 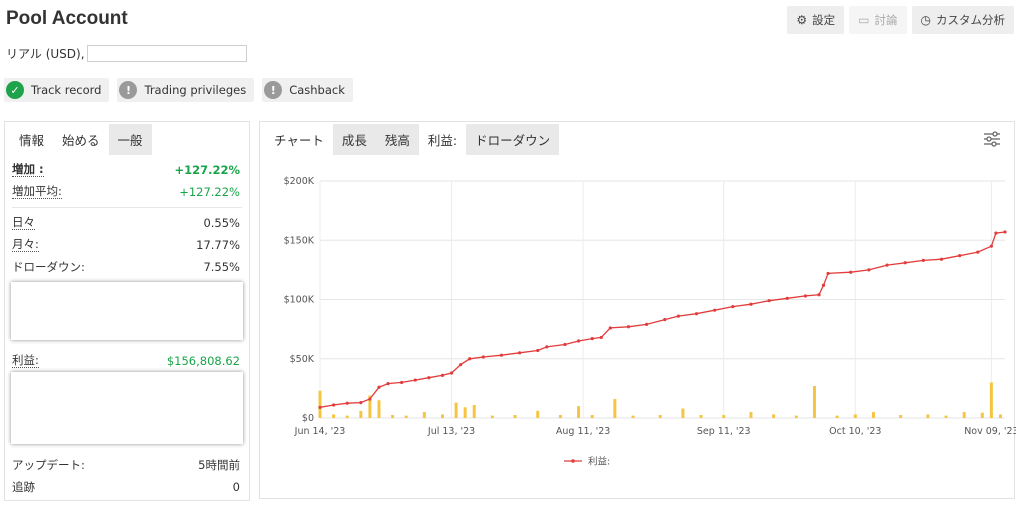 I want to click on redacted-account-number, so click(x=166, y=53).